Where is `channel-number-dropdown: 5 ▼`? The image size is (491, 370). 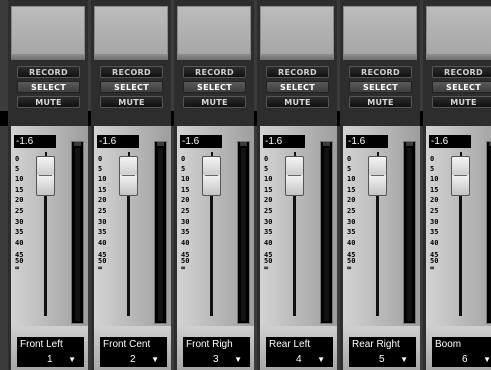 channel-number-dropdown: 5 ▼ is located at coordinates (382, 360).